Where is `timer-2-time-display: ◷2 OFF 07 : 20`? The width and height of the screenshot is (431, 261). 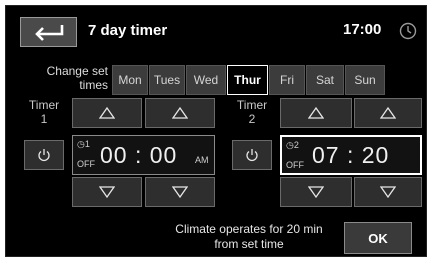
timer-2-time-display: ◷2 OFF 07 : 20 is located at coordinates (351, 155).